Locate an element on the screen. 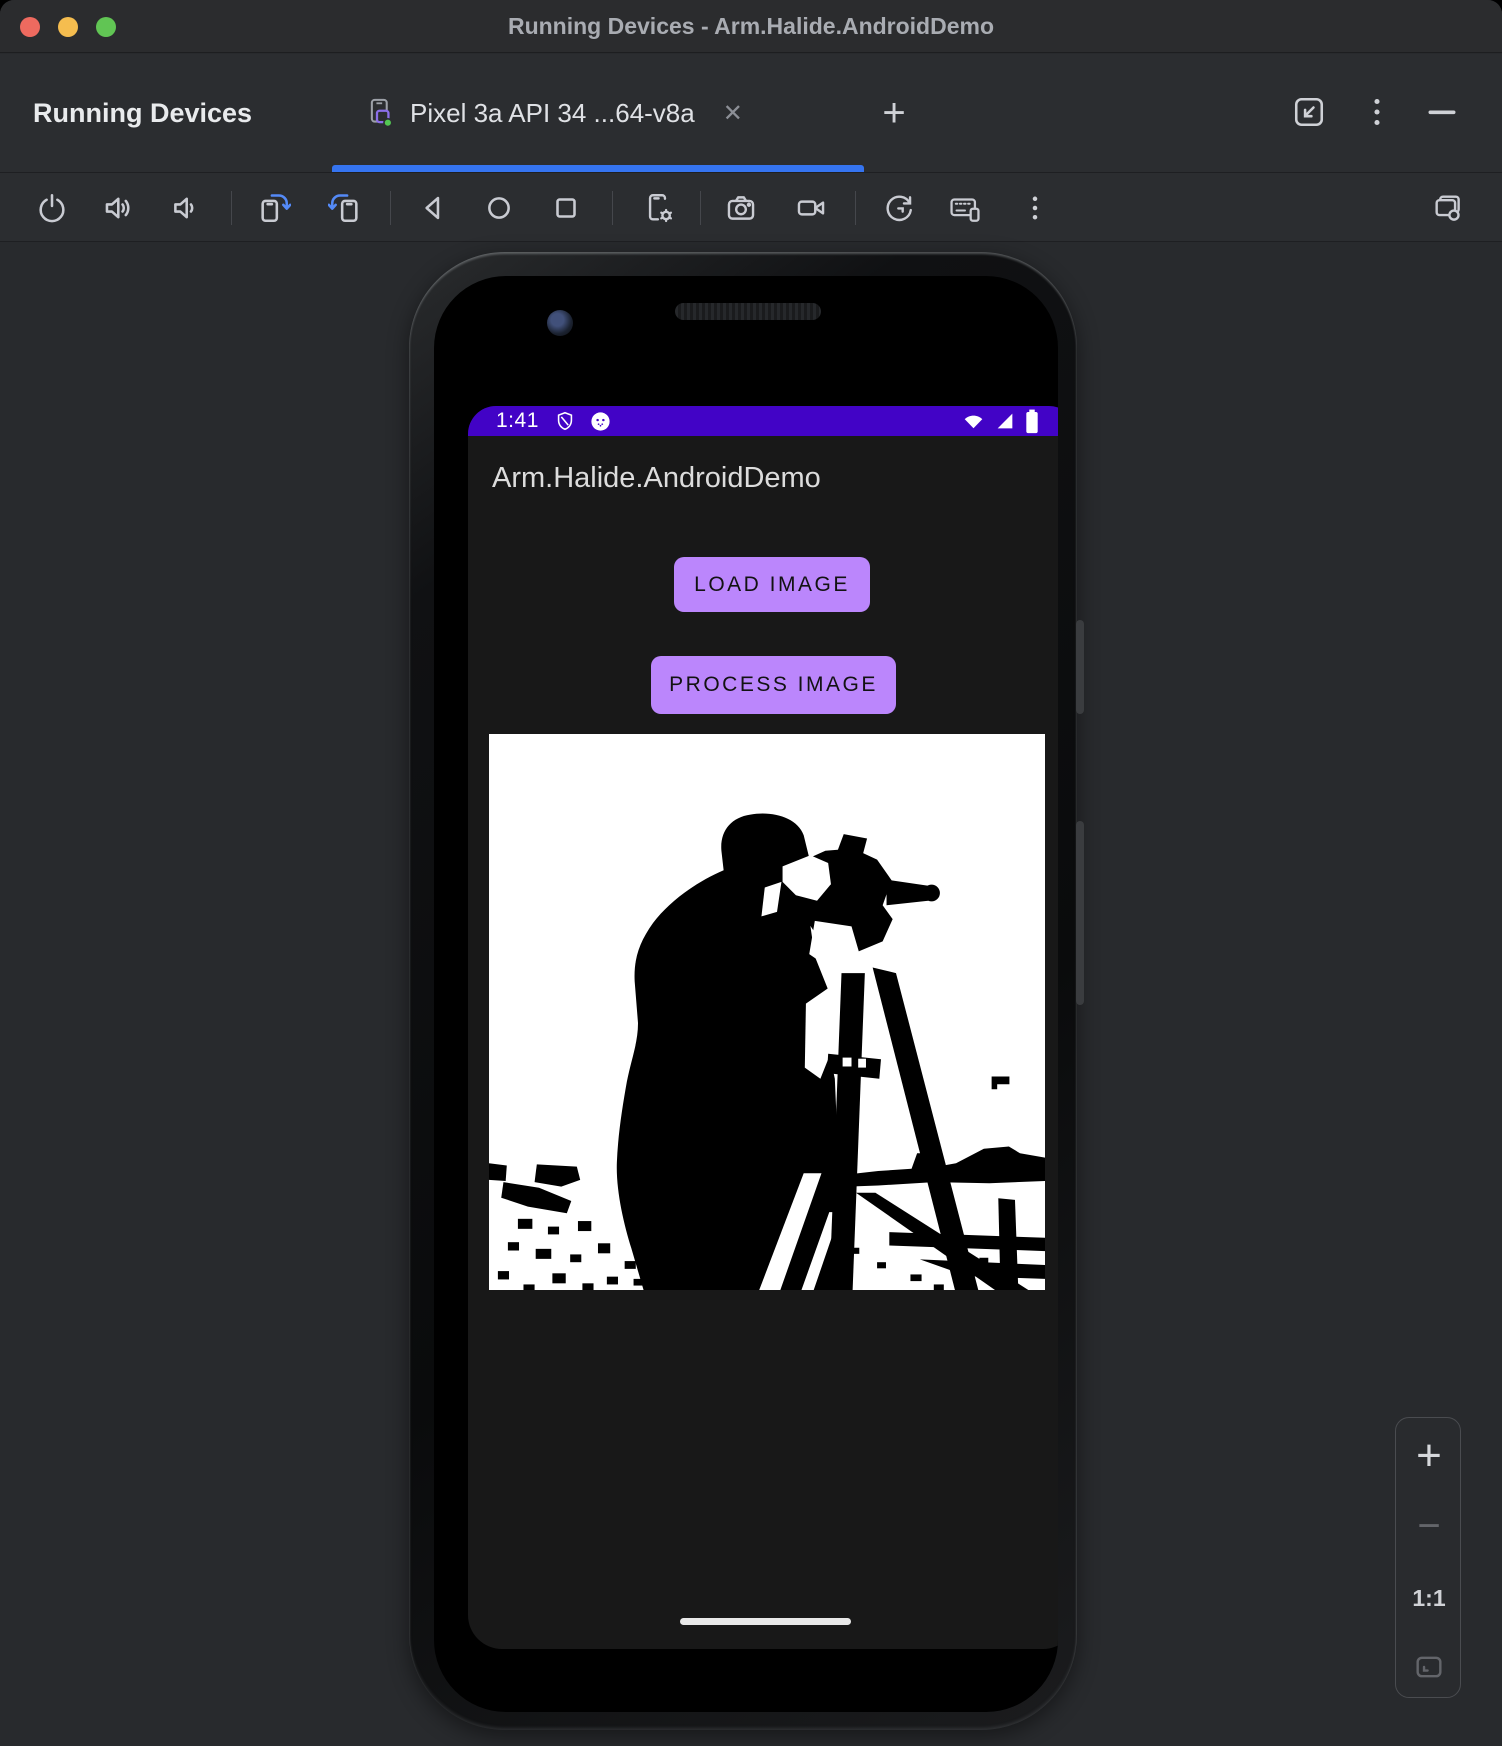 The image size is (1502, 1746). power-side-button is located at coordinates (1080, 667).